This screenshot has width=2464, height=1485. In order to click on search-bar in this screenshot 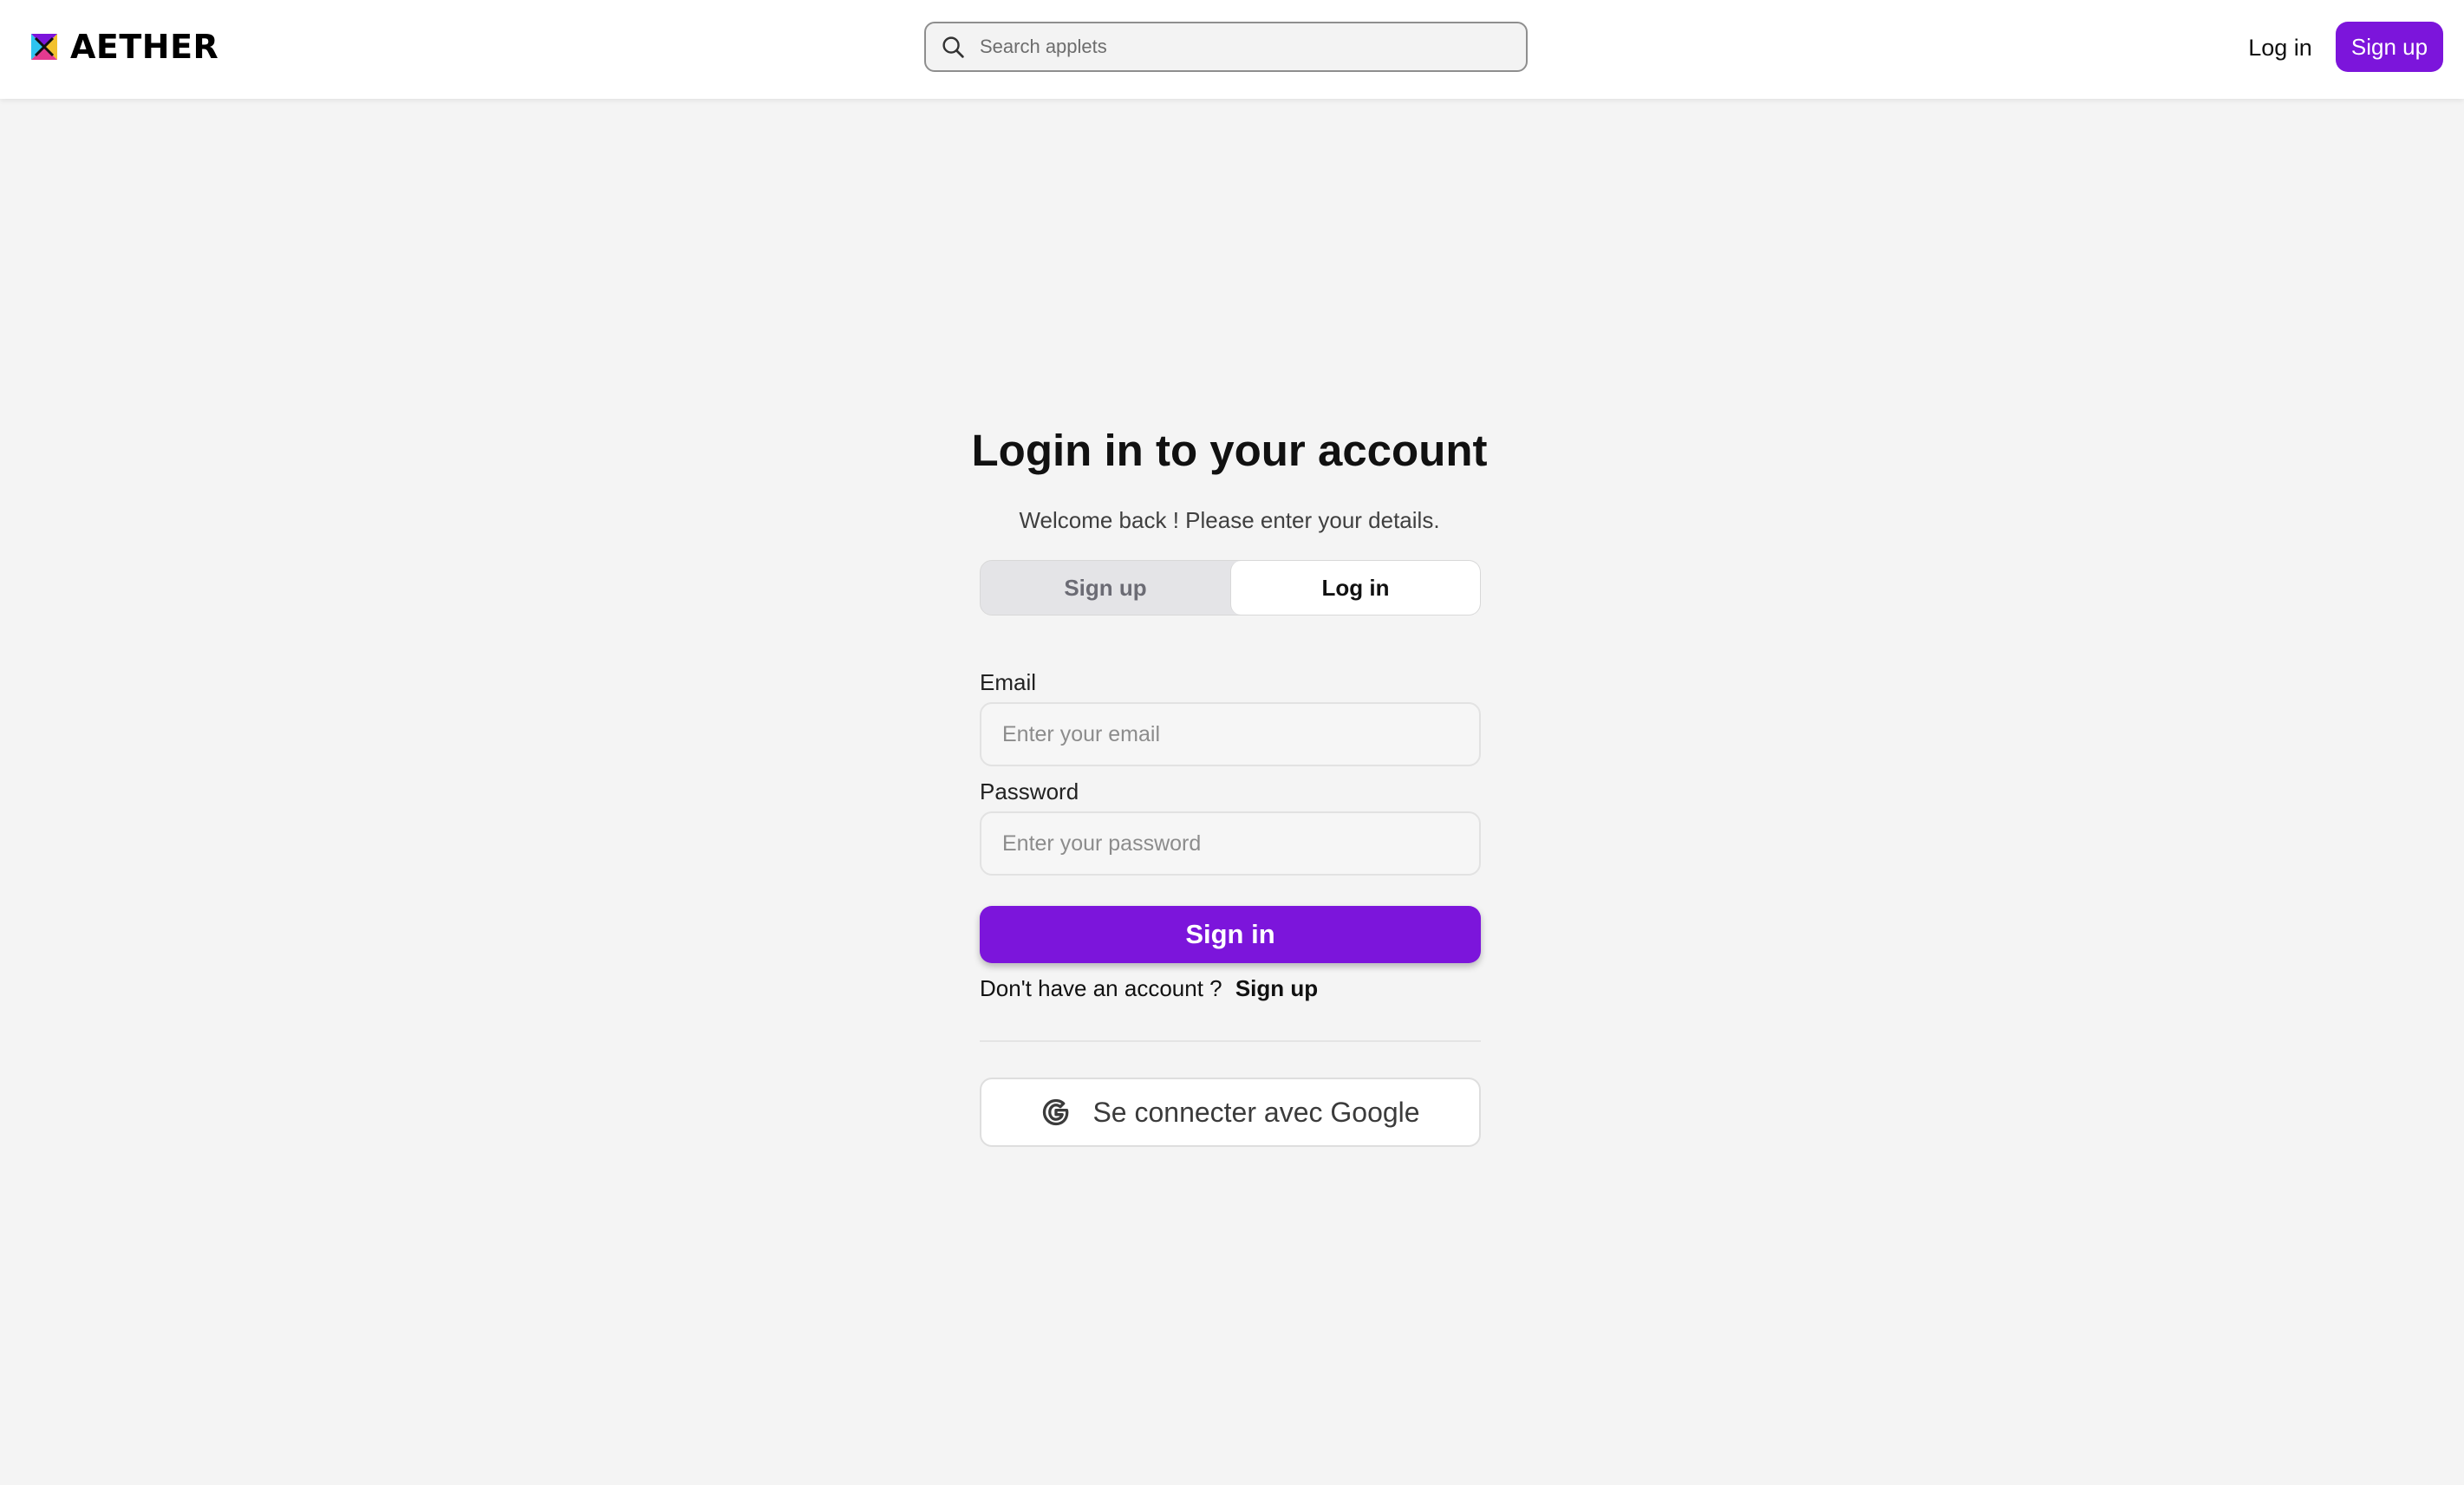, I will do `click(1226, 47)`.